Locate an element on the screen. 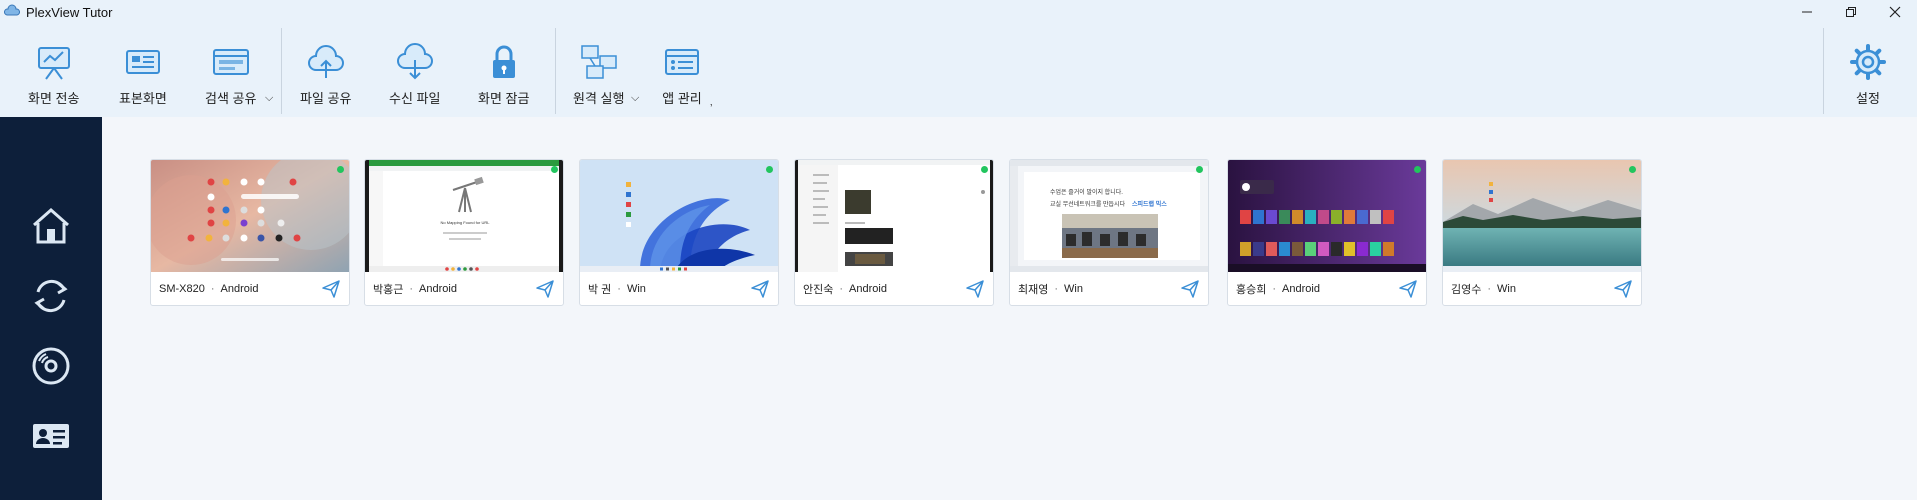 The width and height of the screenshot is (1917, 500). home-icon is located at coordinates (51, 226).